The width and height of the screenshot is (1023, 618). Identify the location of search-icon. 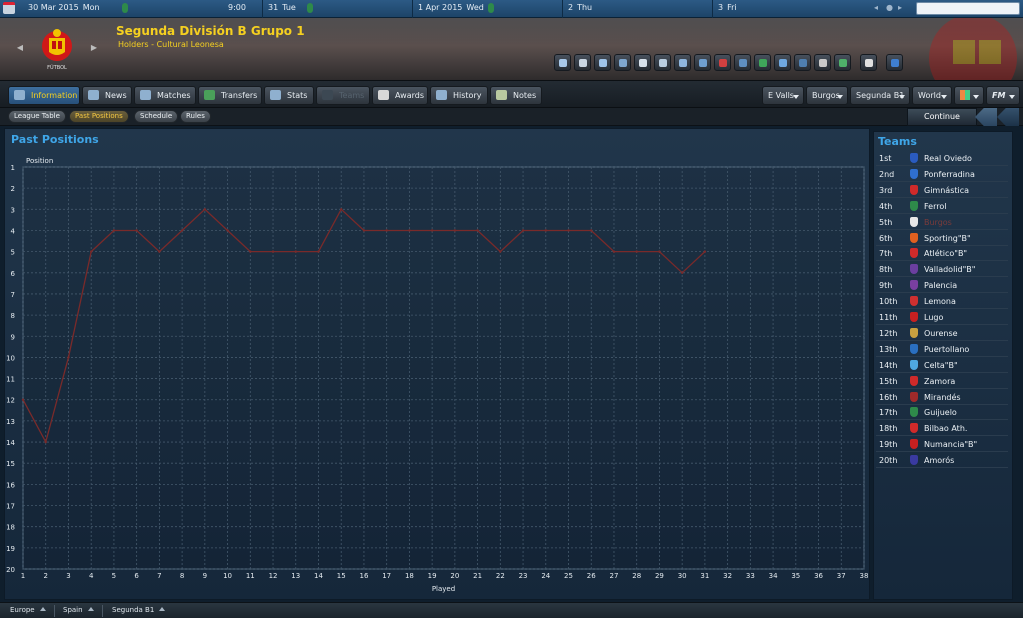
(642, 62).